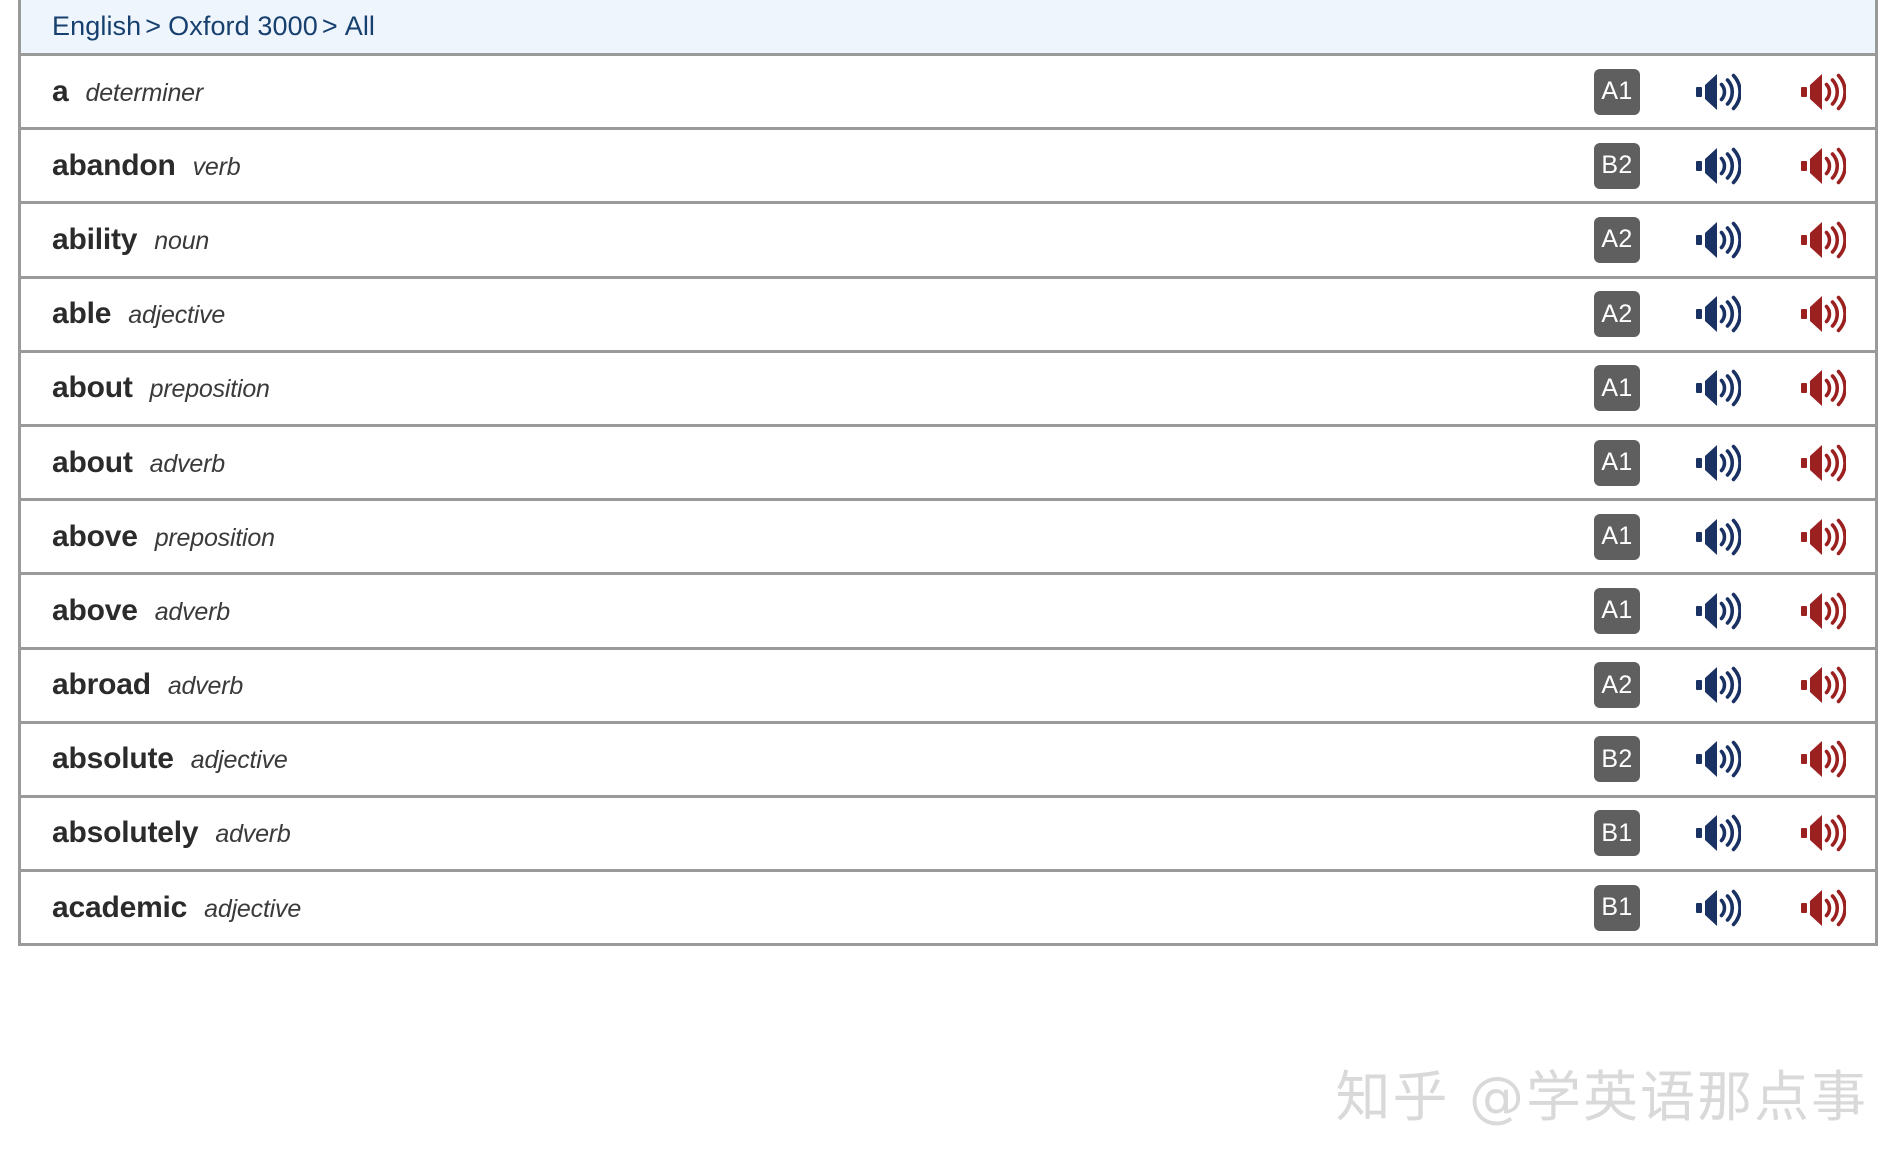 This screenshot has height=1168, width=1898. Describe the element at coordinates (948, 464) in the screenshot. I see `table-row: about adverb A1` at that location.